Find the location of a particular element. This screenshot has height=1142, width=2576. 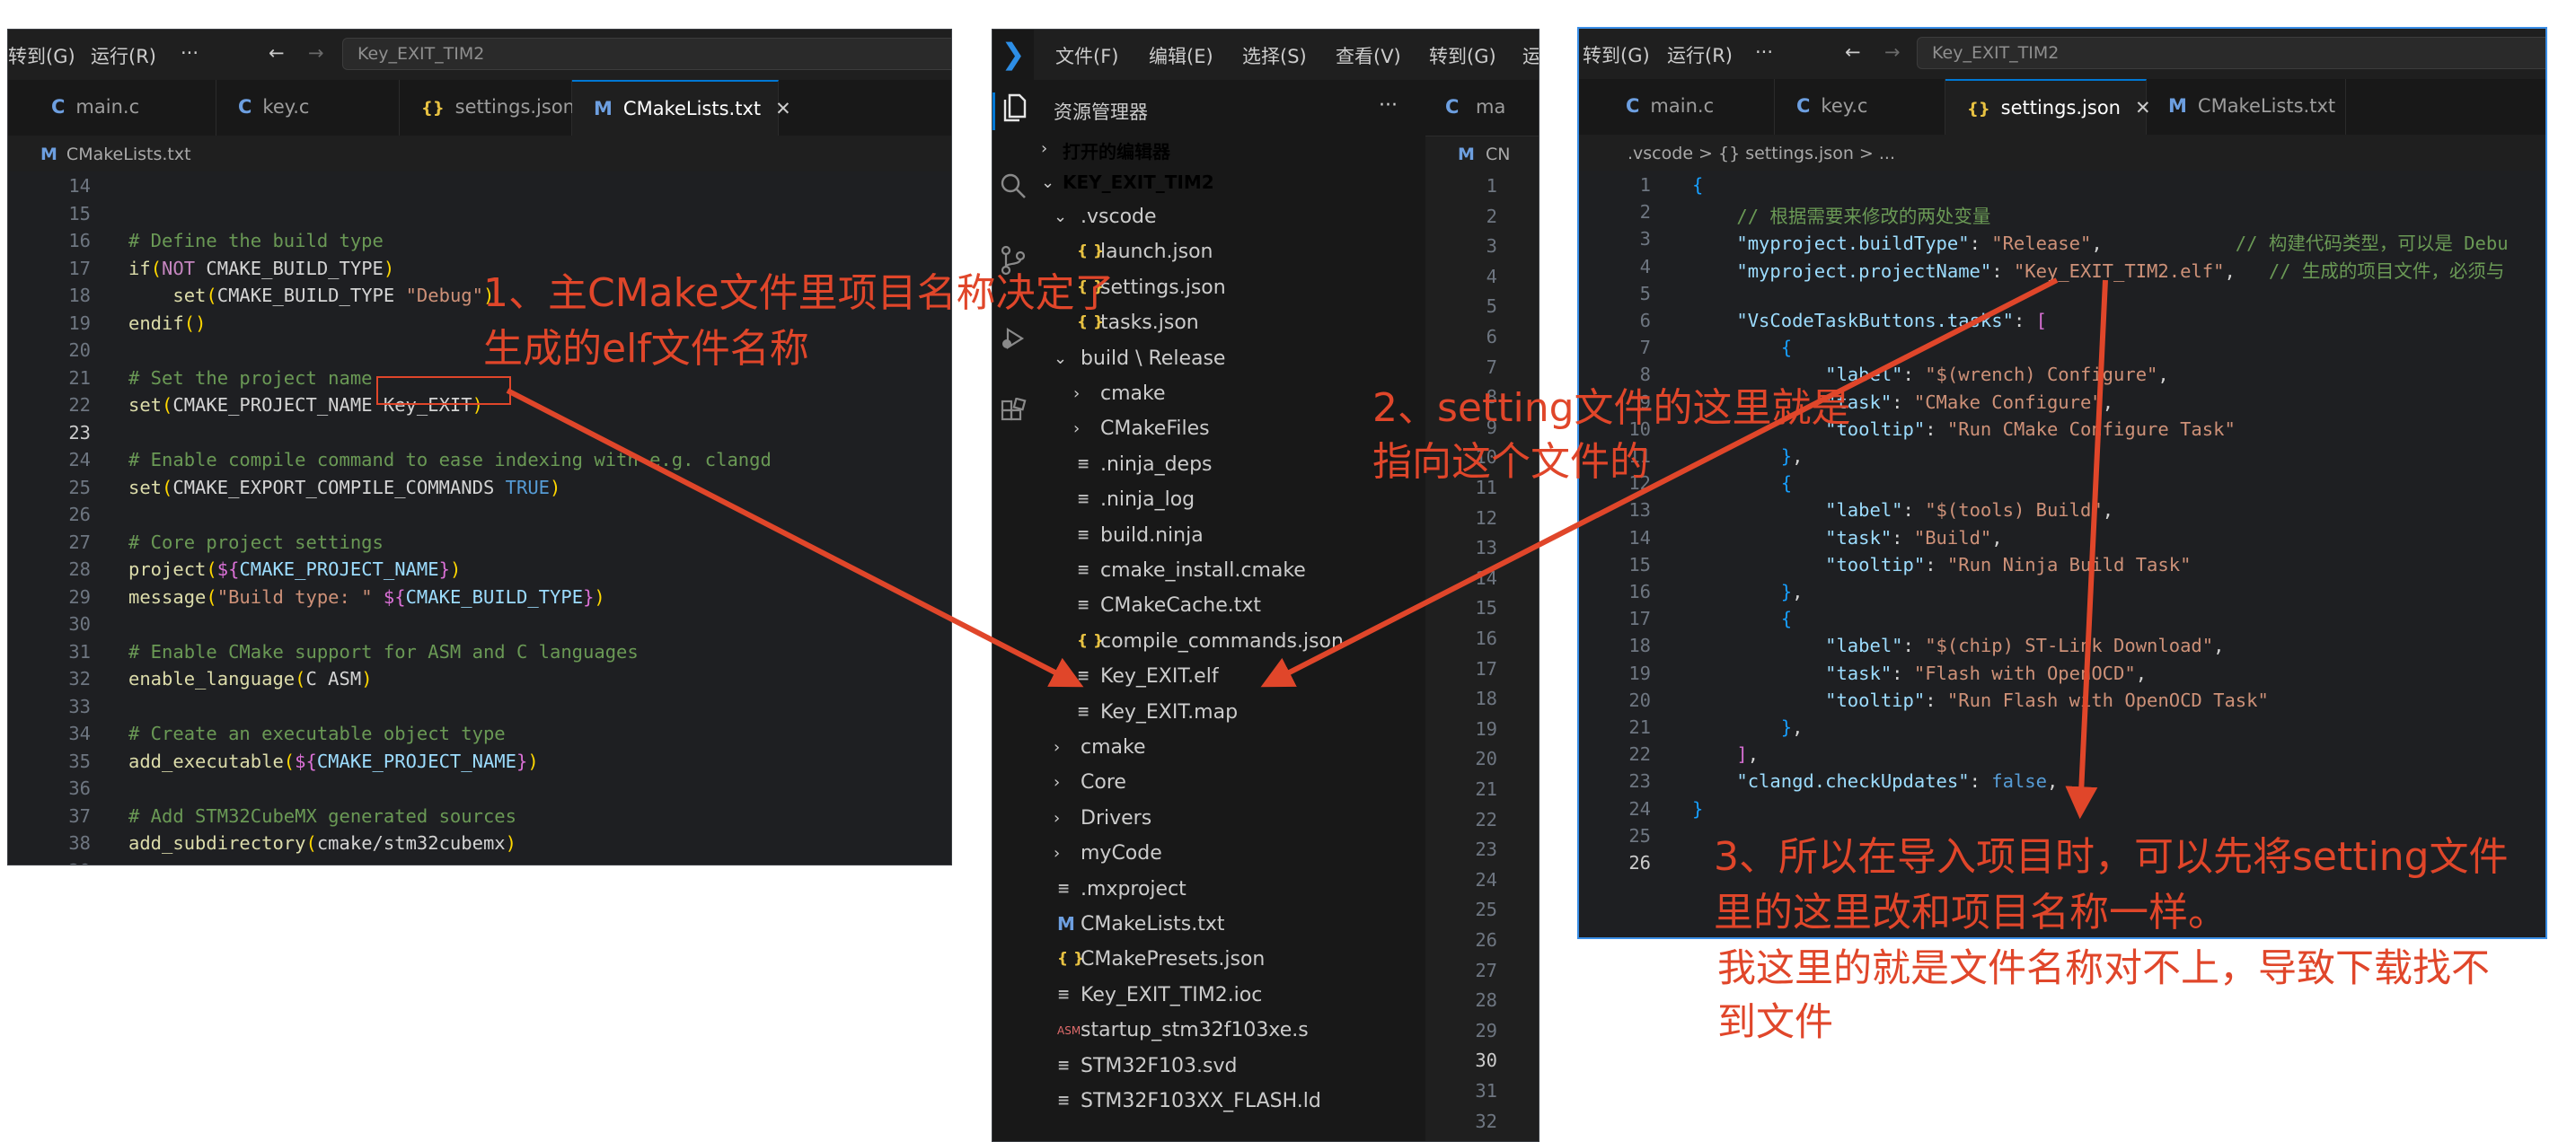

tree-item: ≡ .mxproject is located at coordinates (1229, 892).